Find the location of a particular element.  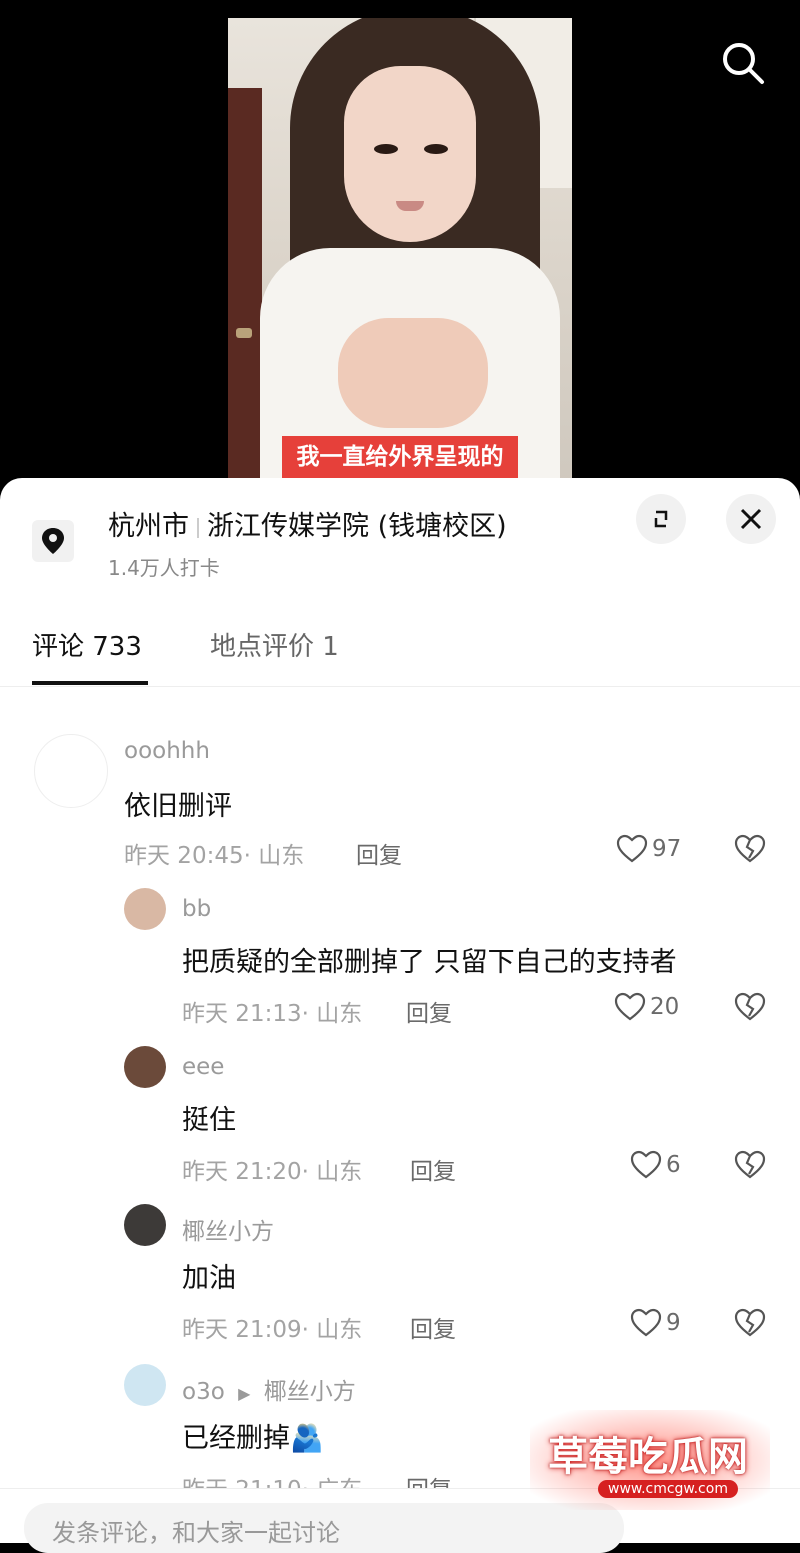

search-icon is located at coordinates (743, 63).